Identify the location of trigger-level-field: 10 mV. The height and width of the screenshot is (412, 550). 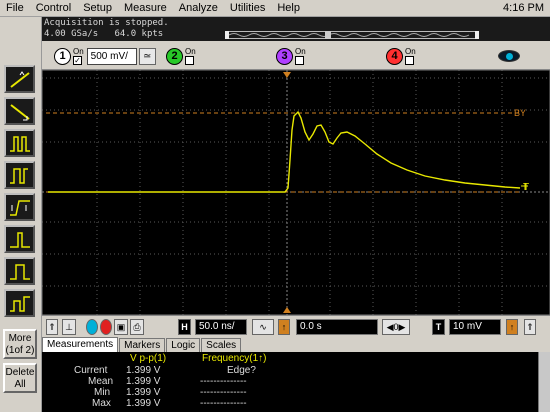
(475, 327).